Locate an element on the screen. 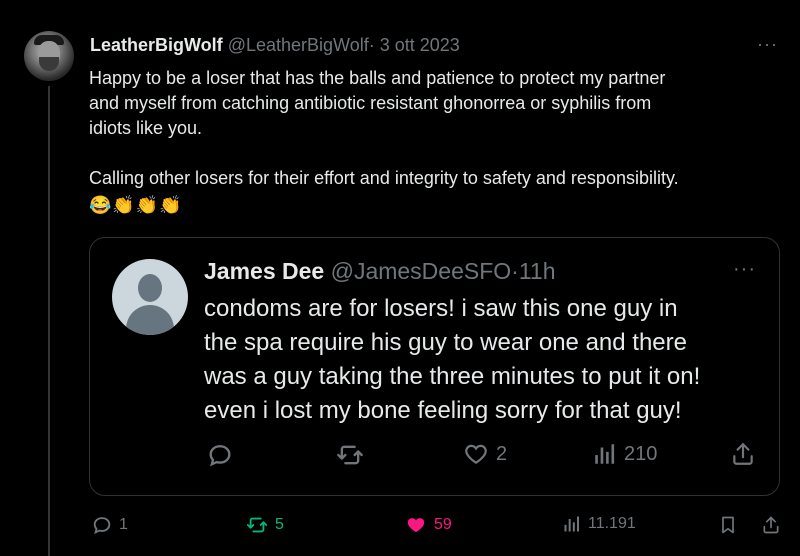 This screenshot has height=556, width=800. bookmark-button is located at coordinates (728, 525).